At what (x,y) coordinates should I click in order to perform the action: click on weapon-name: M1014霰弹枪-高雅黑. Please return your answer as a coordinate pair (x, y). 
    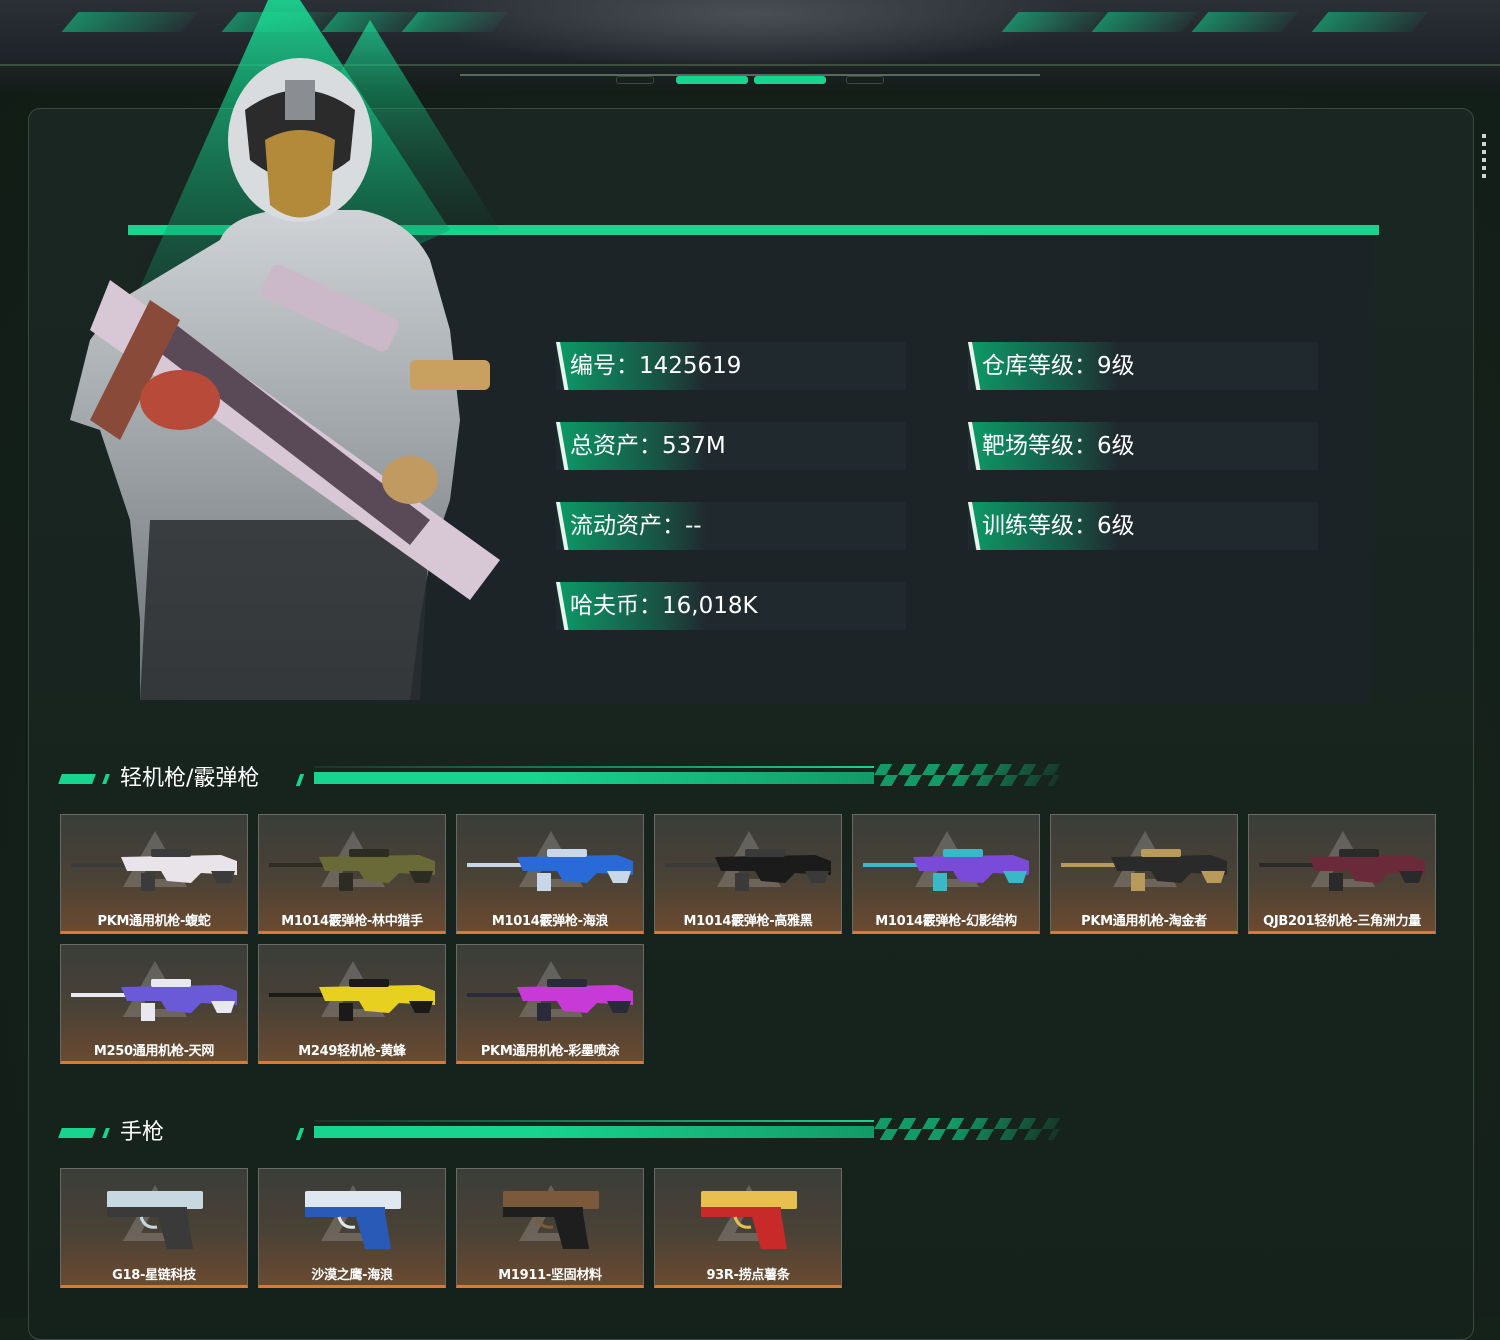
    Looking at the image, I should click on (748, 921).